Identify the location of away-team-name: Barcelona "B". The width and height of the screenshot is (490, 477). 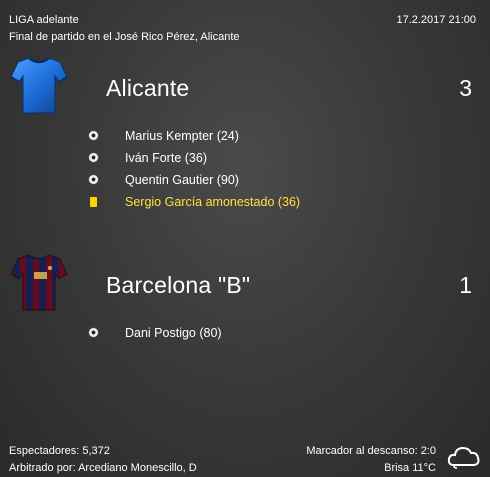
(178, 285).